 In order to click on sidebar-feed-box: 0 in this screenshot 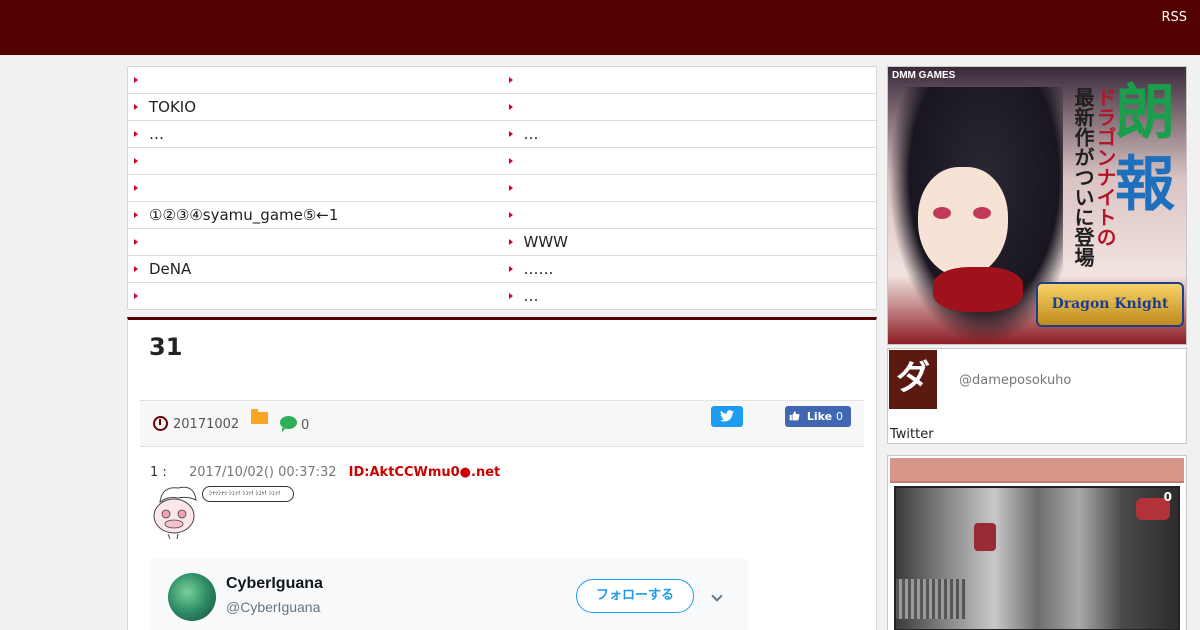, I will do `click(1037, 542)`.